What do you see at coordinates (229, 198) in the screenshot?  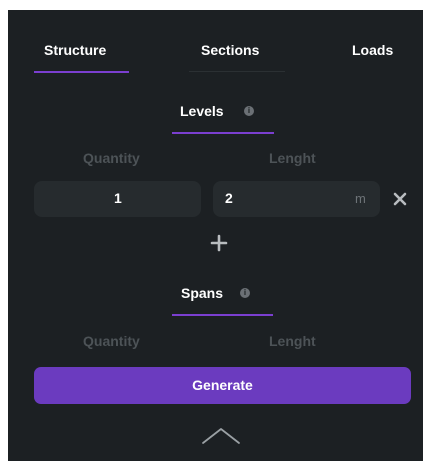 I see `levels-length-value: 2` at bounding box center [229, 198].